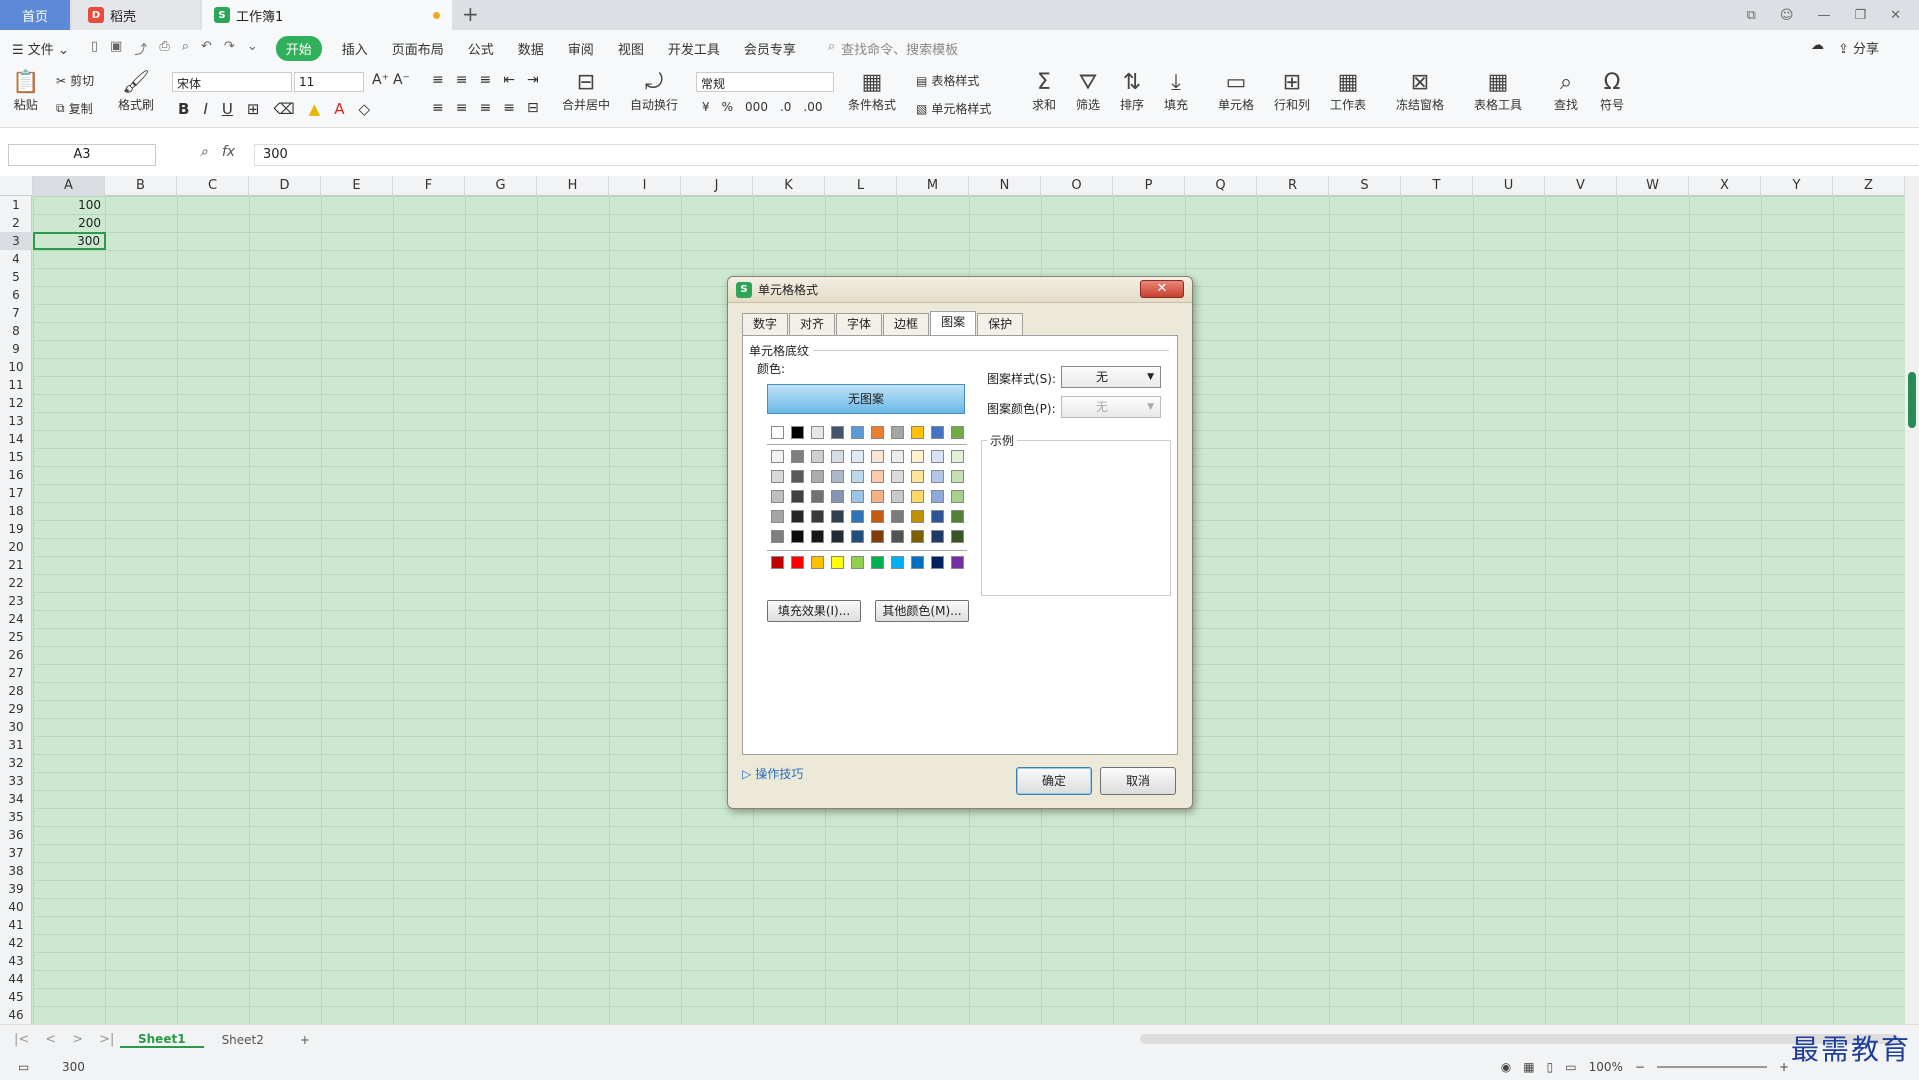 Image resolution: width=1919 pixels, height=1080 pixels. Describe the element at coordinates (1506, 1067) in the screenshot. I see `eye-icon: ◉` at that location.